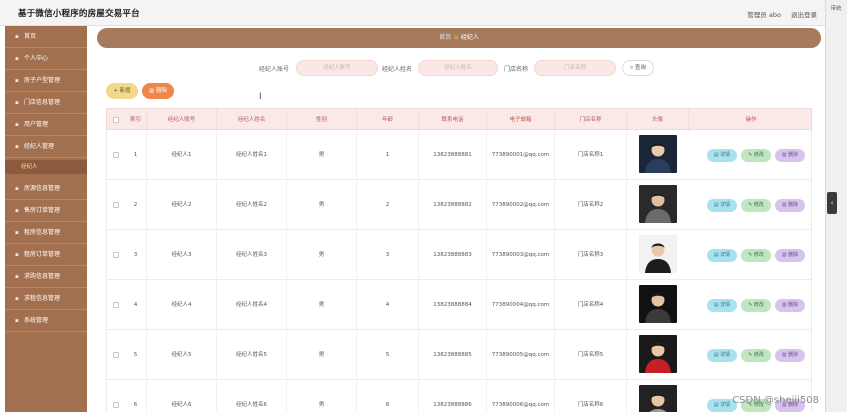 Image resolution: width=847 pixels, height=412 pixels. Describe the element at coordinates (46, 277) in the screenshot. I see `sidebar-item-wanted-buy: ▪ 求购信息管理` at that location.